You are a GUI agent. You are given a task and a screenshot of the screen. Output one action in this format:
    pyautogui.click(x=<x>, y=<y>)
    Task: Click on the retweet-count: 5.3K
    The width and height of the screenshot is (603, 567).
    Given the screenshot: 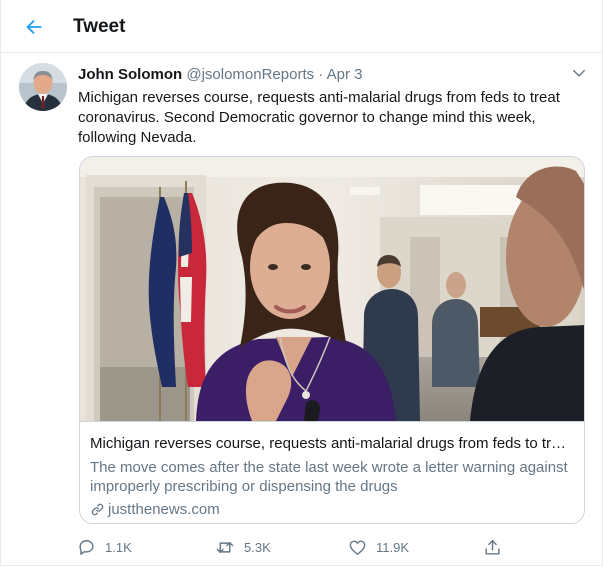 What is the action you would take?
    pyautogui.click(x=257, y=547)
    